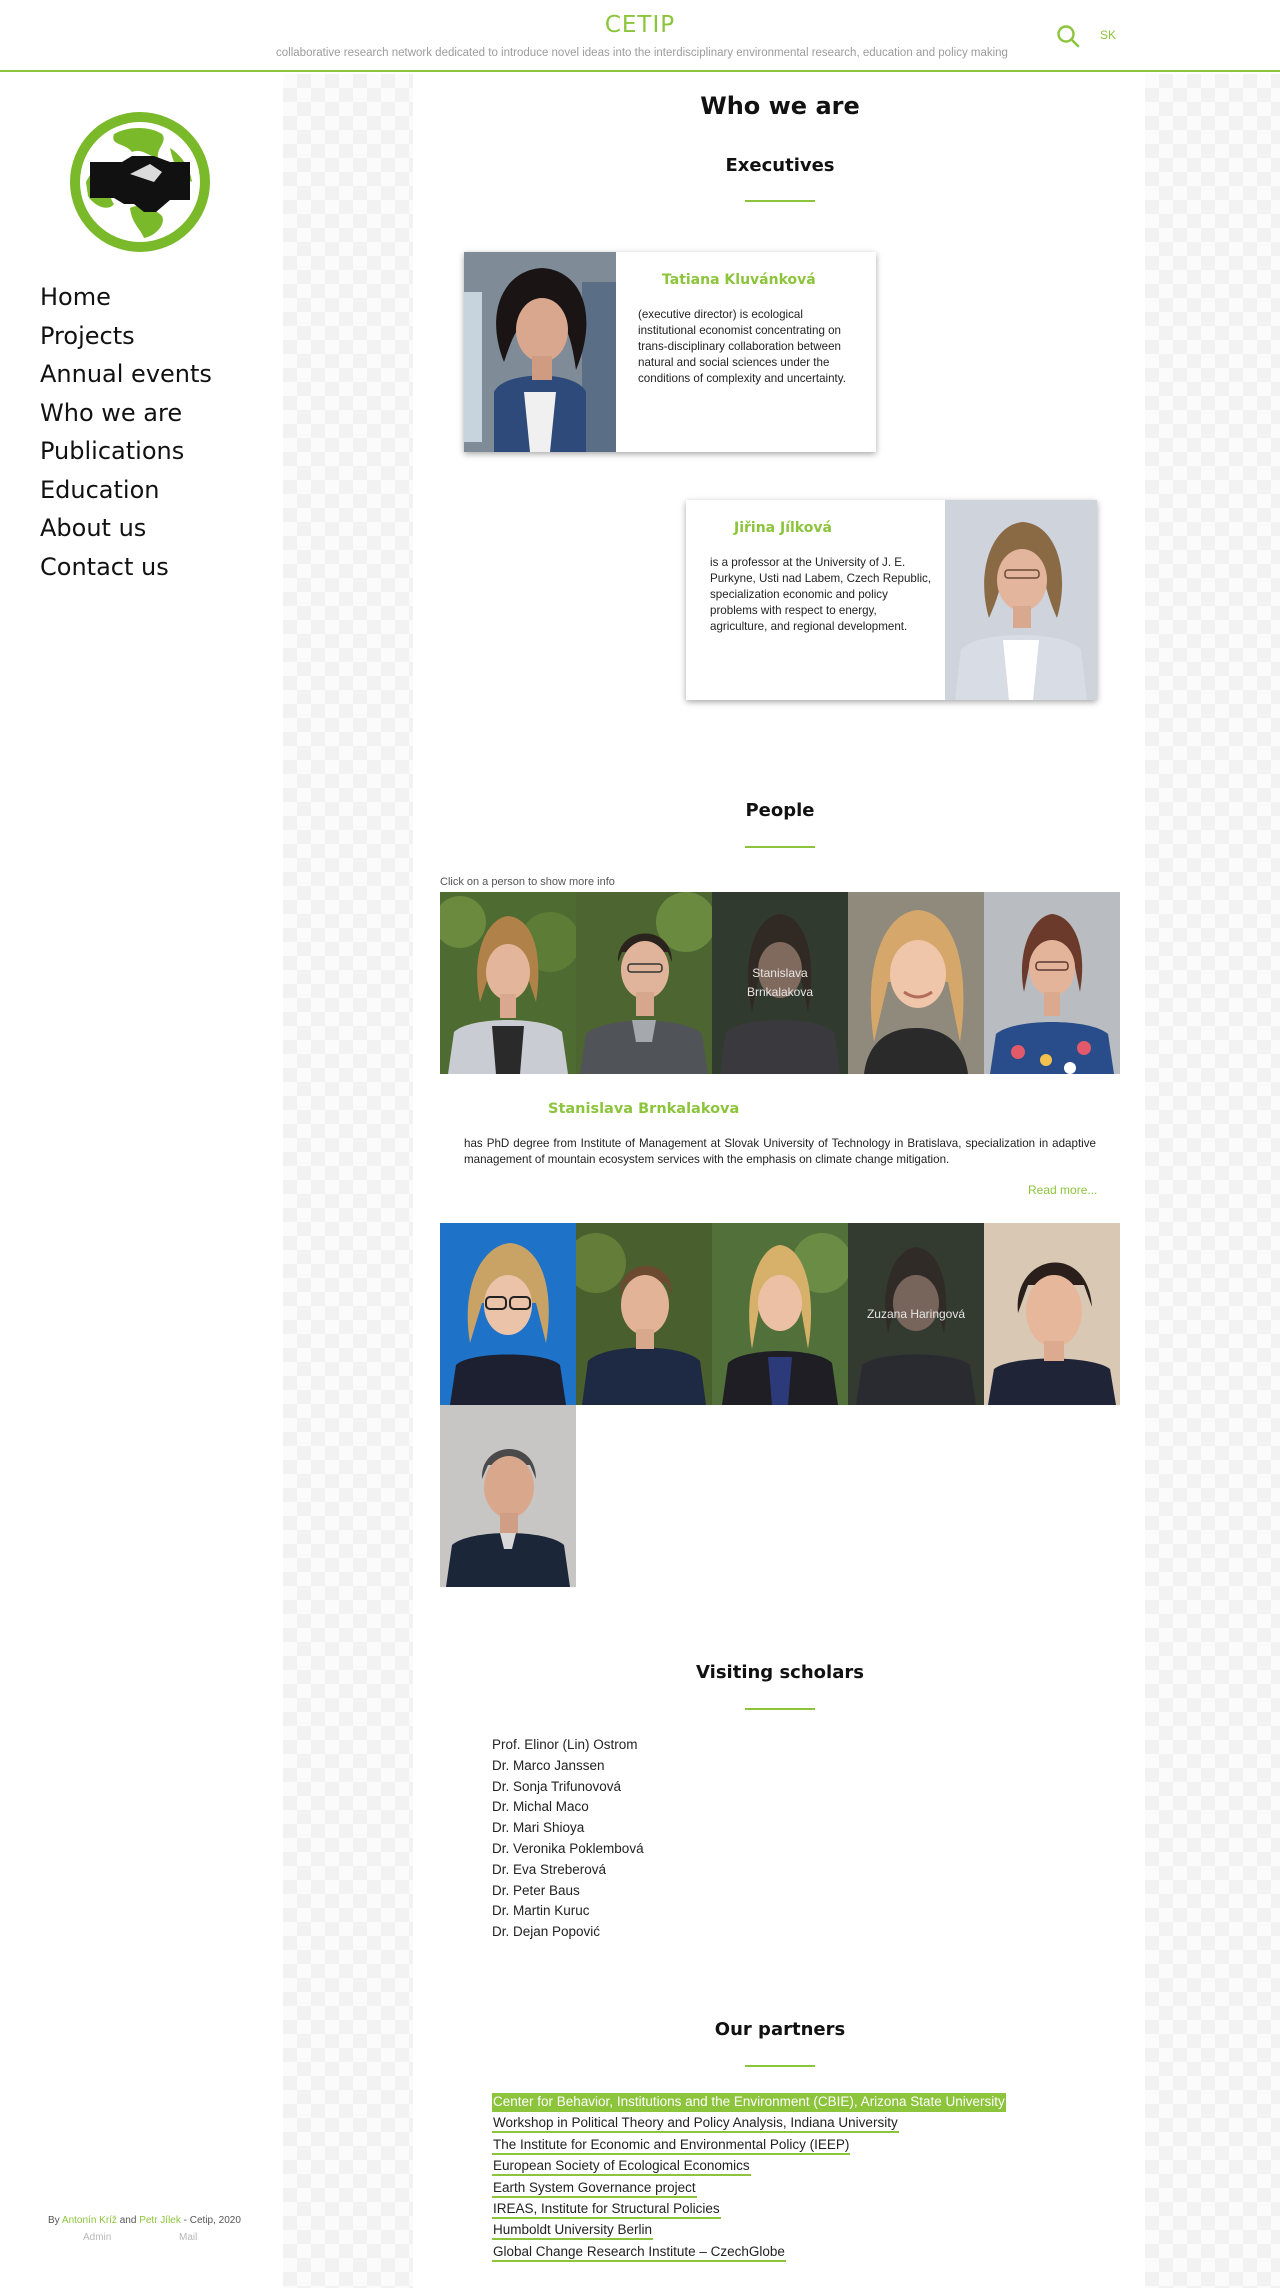 The height and width of the screenshot is (2288, 1280). What do you see at coordinates (126, 490) in the screenshot?
I see `nav-education: Education` at bounding box center [126, 490].